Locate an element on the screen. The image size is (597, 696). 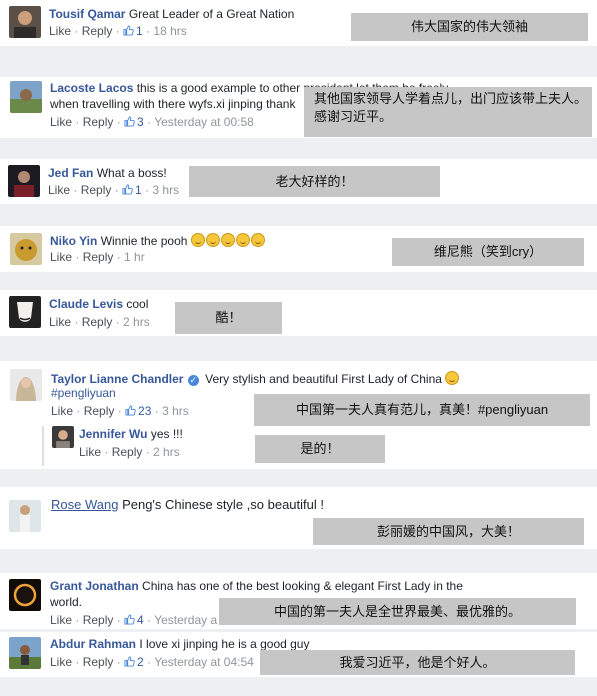
author-name: Tousif Qamar is located at coordinates (87, 14).